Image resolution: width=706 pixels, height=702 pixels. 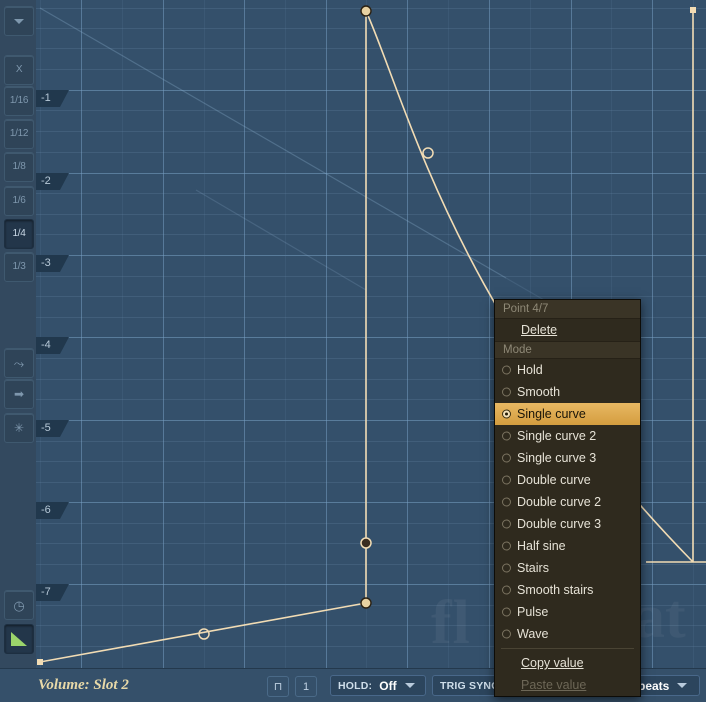 I want to click on move-tool-button: ➡, so click(x=19, y=394).